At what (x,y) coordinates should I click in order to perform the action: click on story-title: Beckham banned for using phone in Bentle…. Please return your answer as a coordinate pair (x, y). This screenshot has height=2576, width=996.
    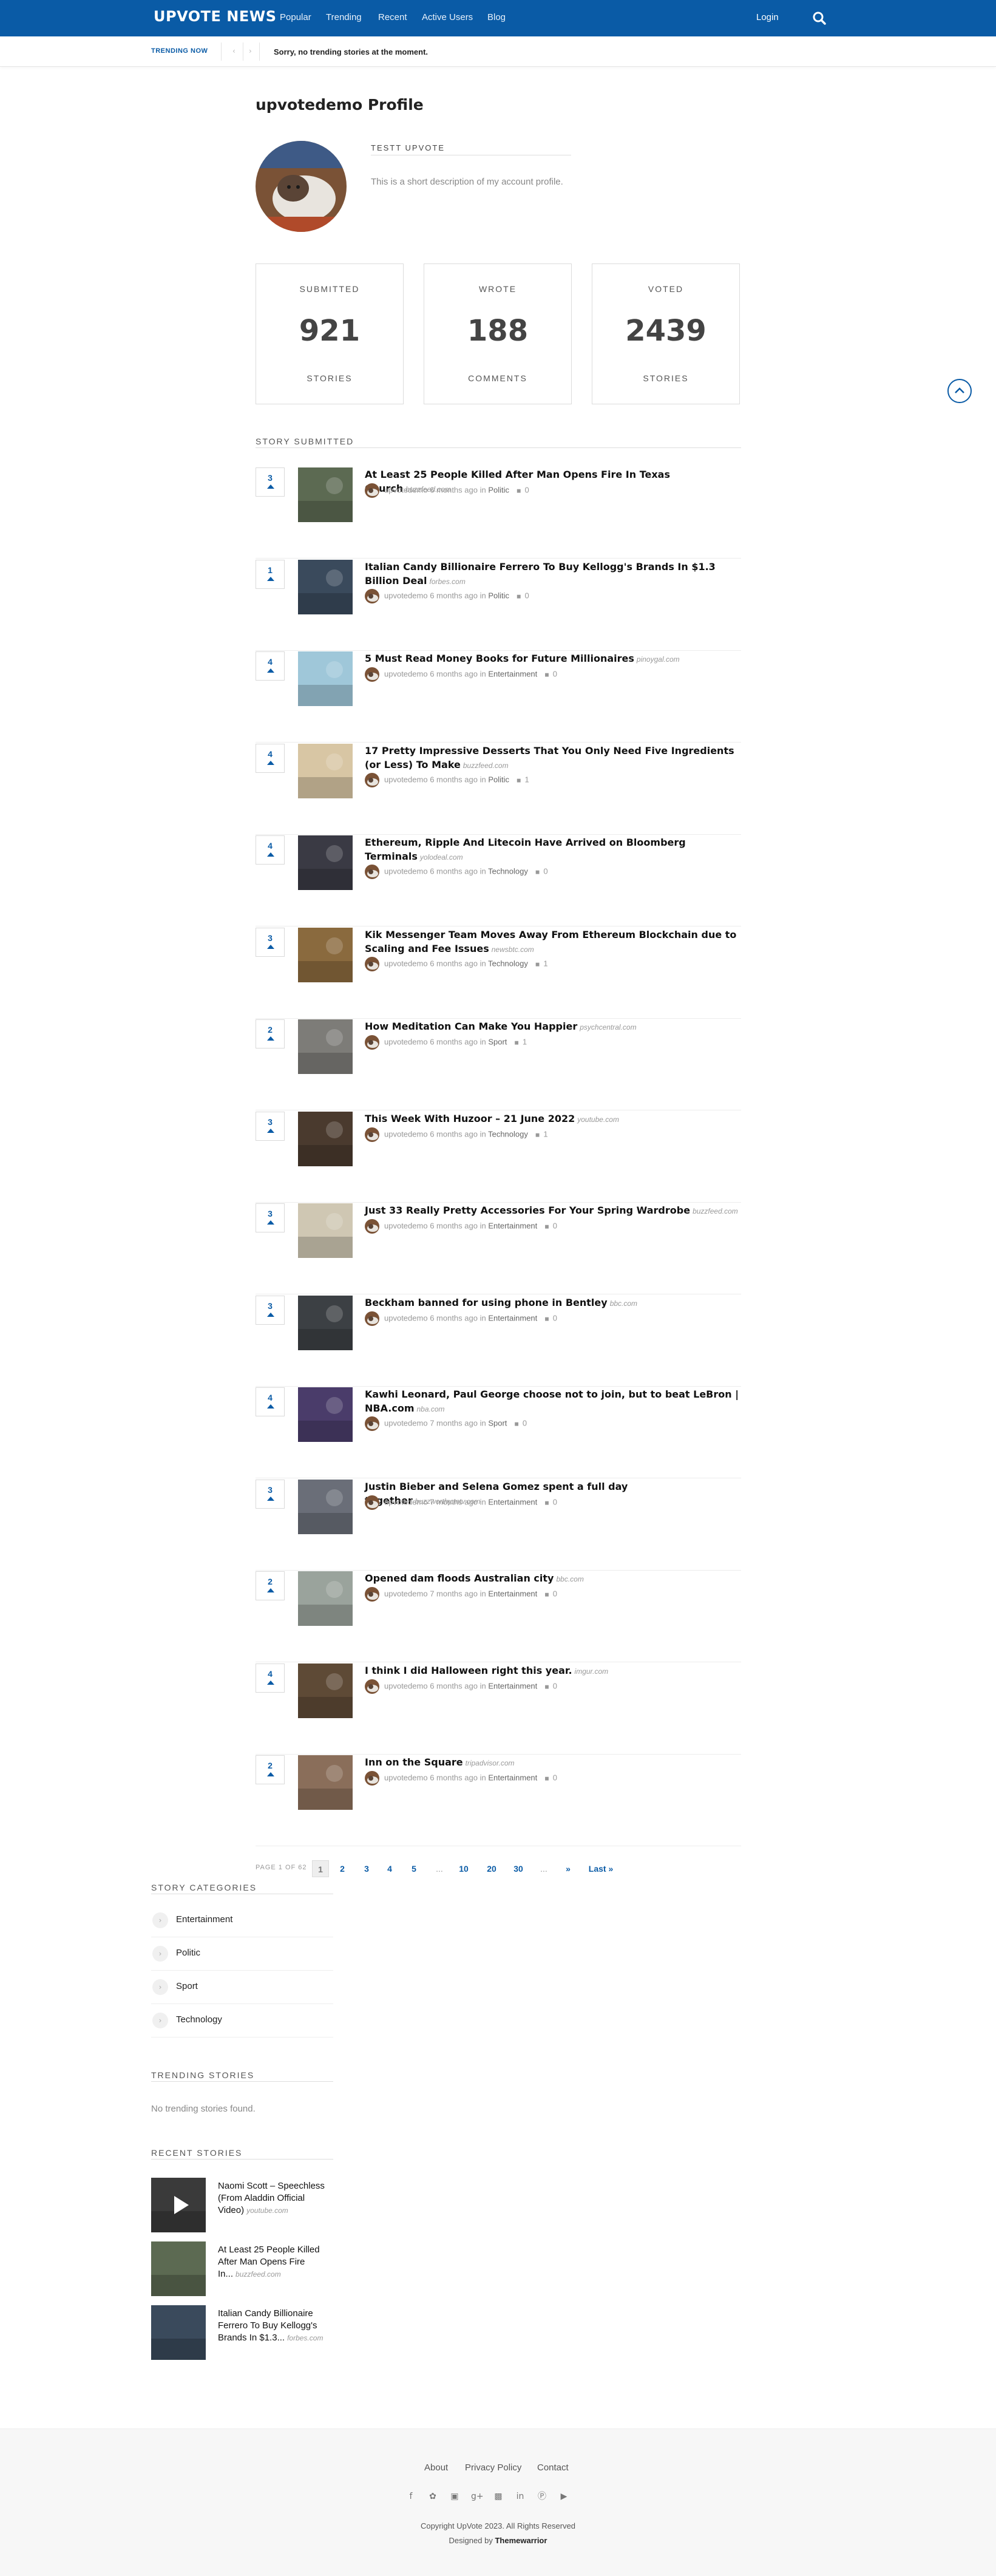
    Looking at the image, I should click on (553, 1303).